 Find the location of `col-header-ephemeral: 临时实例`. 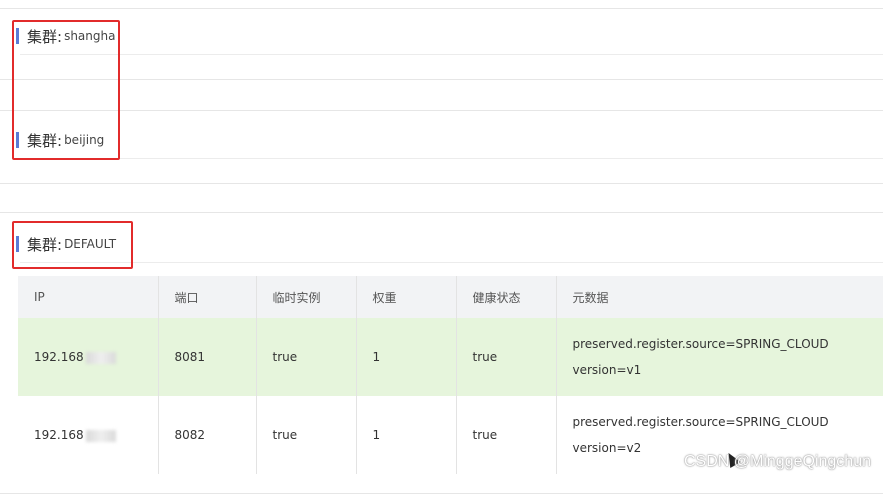

col-header-ephemeral: 临时实例 is located at coordinates (306, 297).